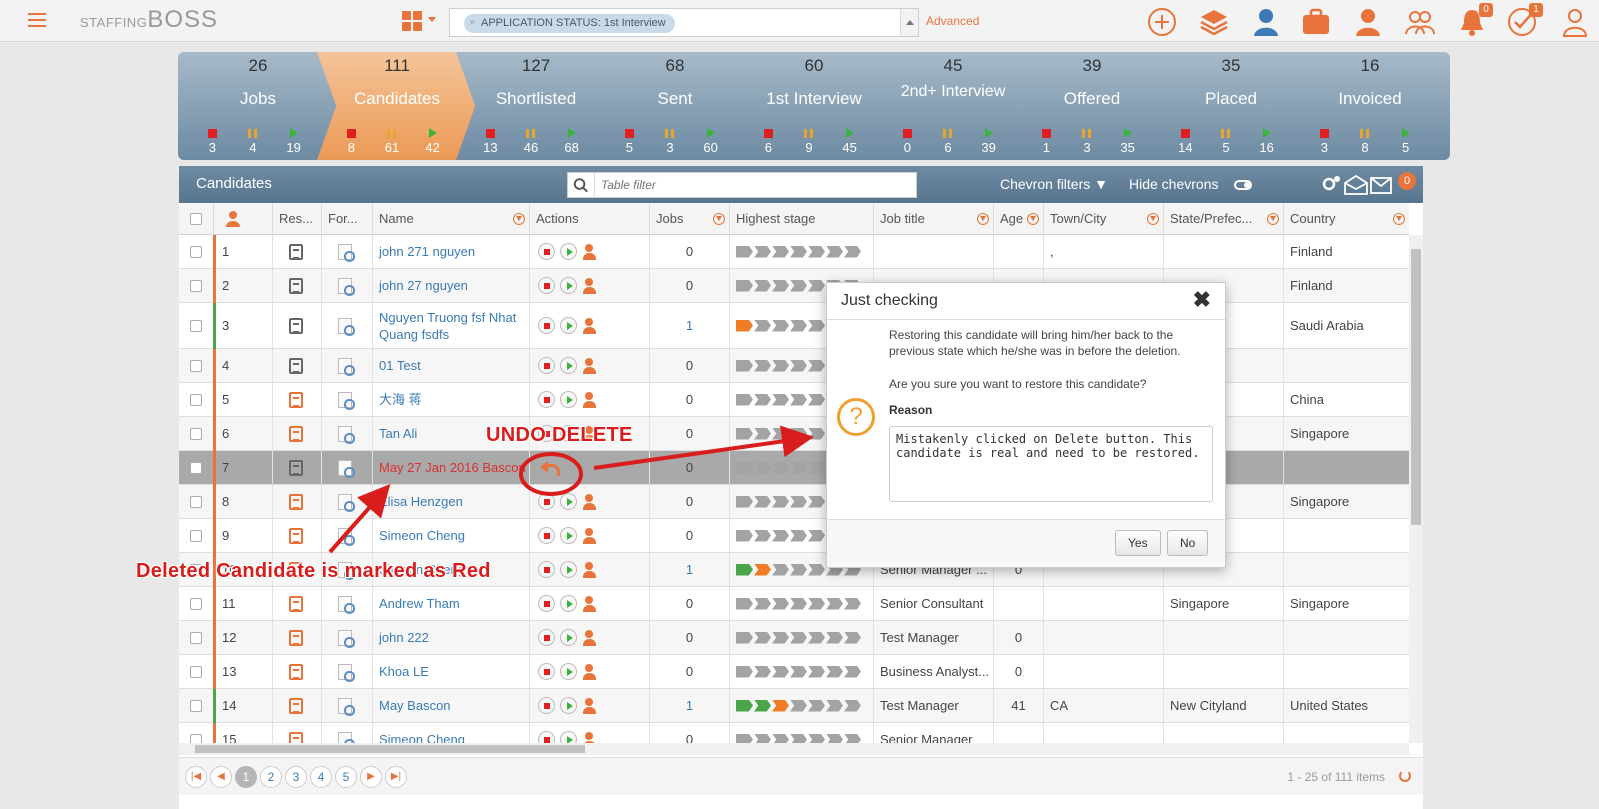  I want to click on close-icon: ✖, so click(1202, 300).